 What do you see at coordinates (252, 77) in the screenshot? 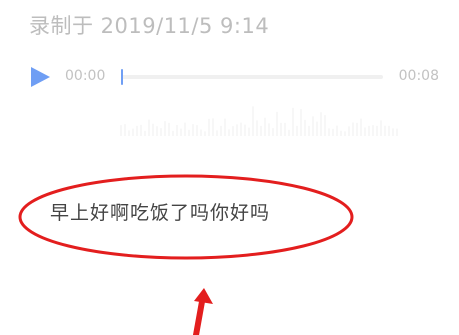
I see `progress-slider` at bounding box center [252, 77].